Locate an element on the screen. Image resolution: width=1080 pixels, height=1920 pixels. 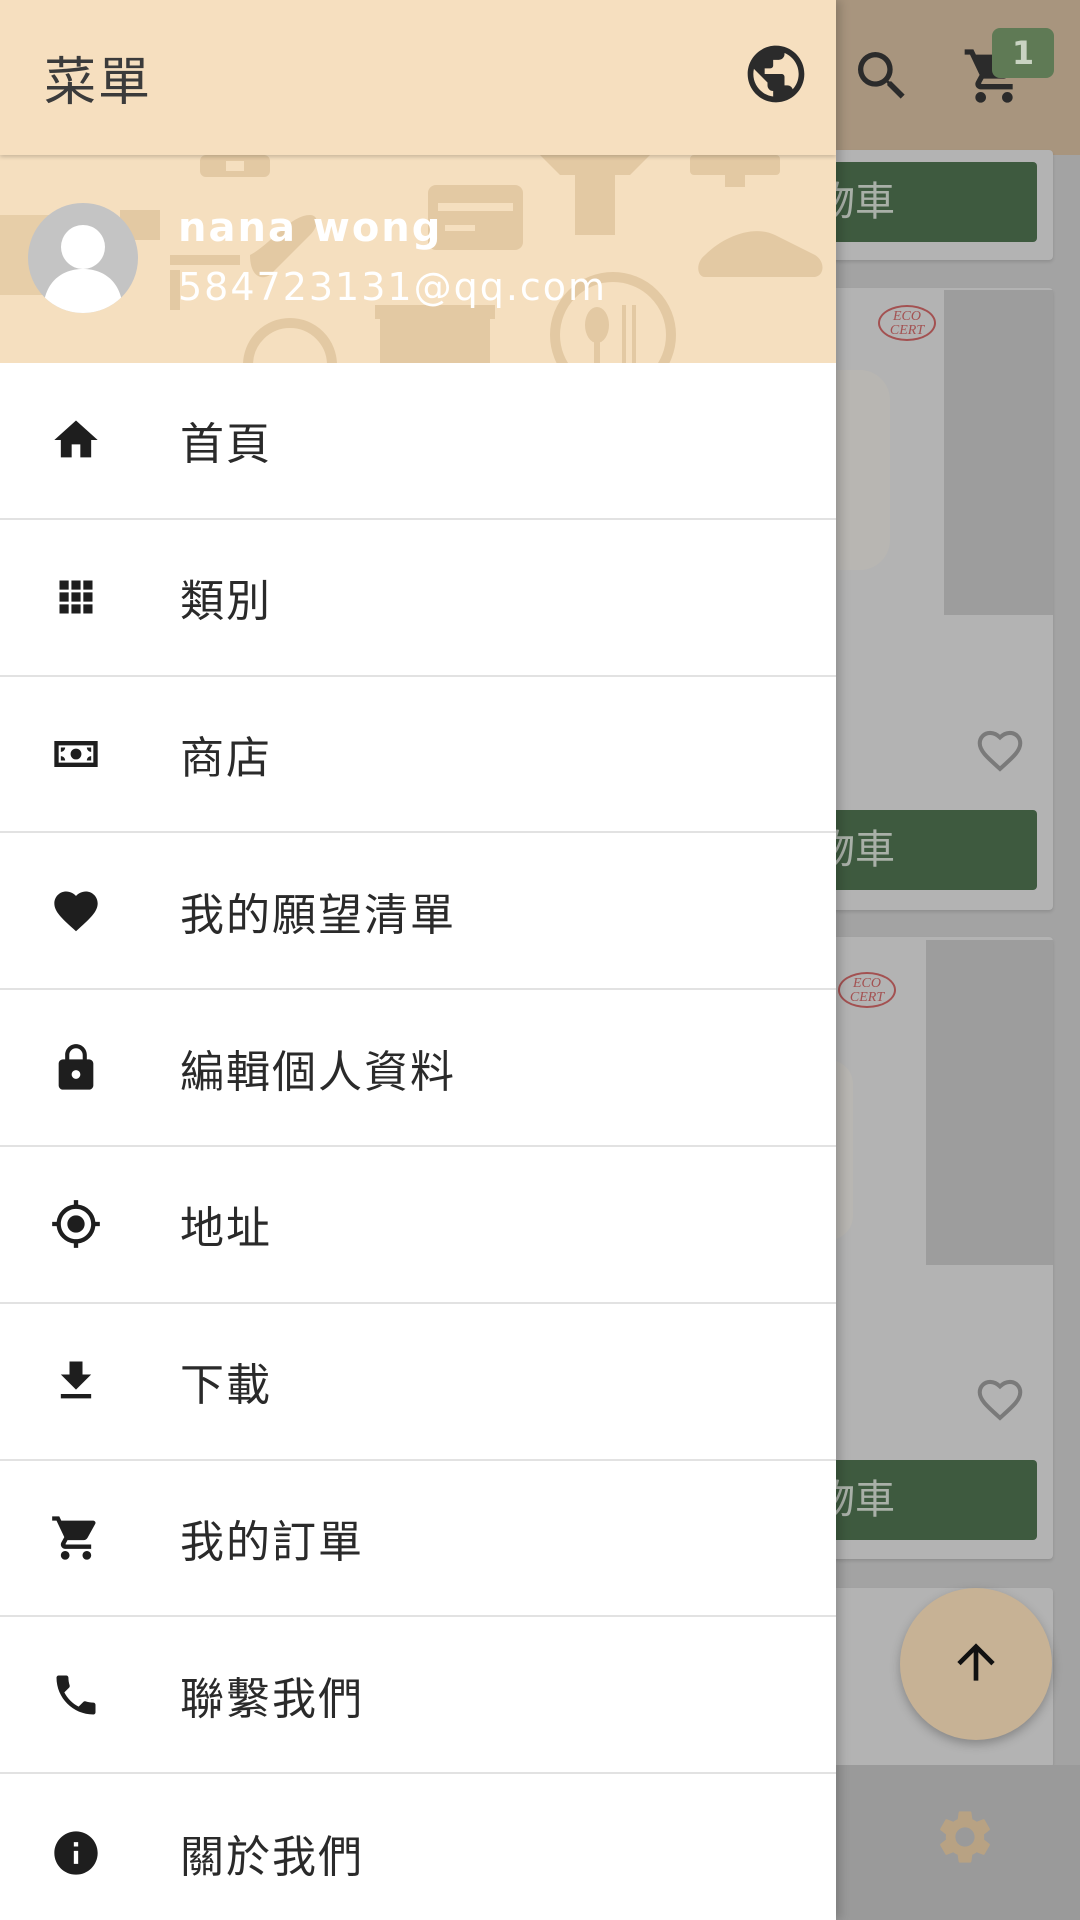
menu-item-address: 地址 is located at coordinates (418, 1225).